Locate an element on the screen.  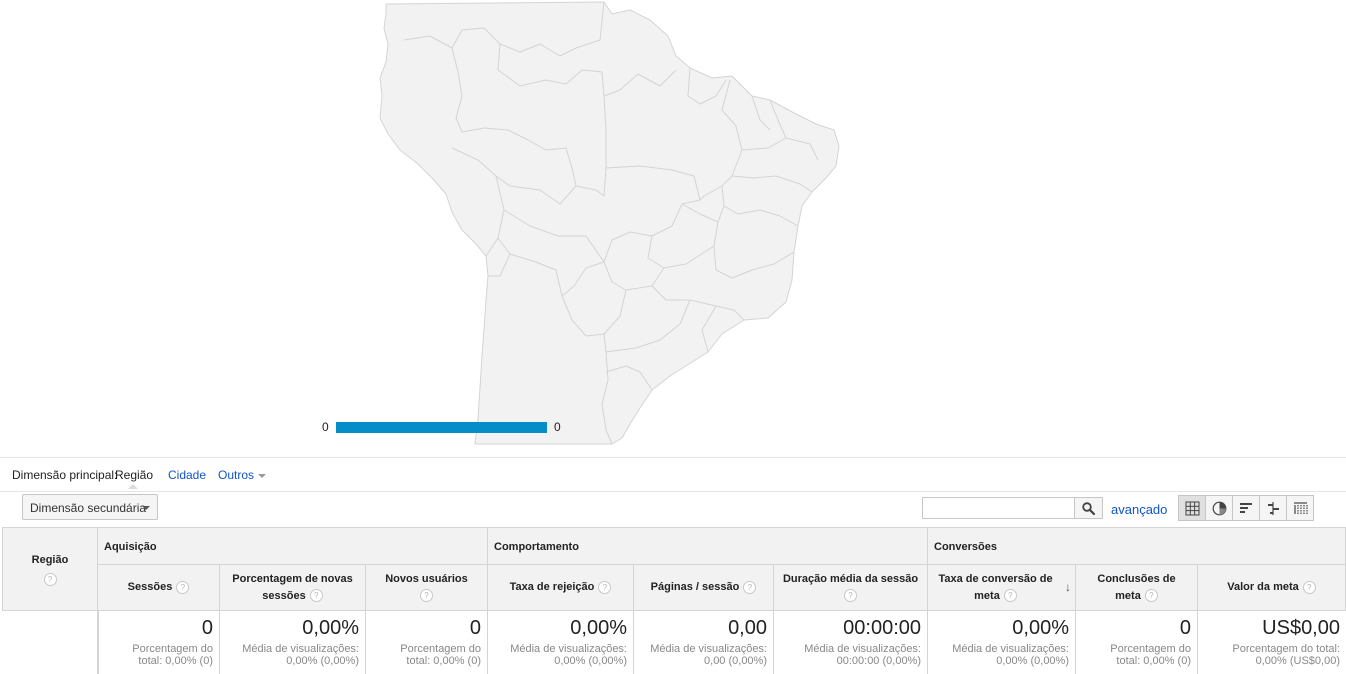
comparison-view-button is located at coordinates (1273, 508).